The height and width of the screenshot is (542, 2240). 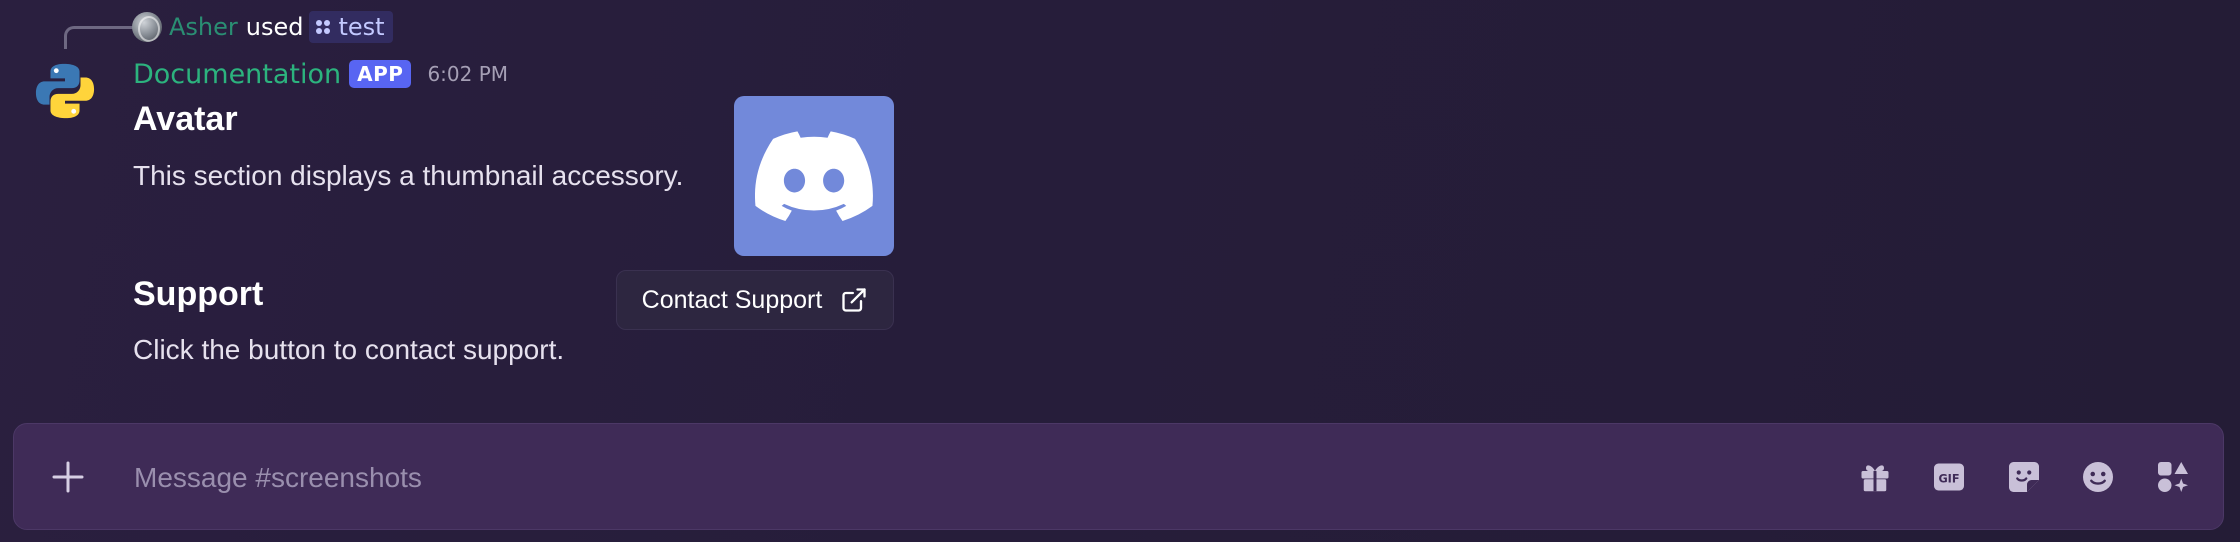 I want to click on message-header: Documentation APP 6:02 PM, so click(x=320, y=74).